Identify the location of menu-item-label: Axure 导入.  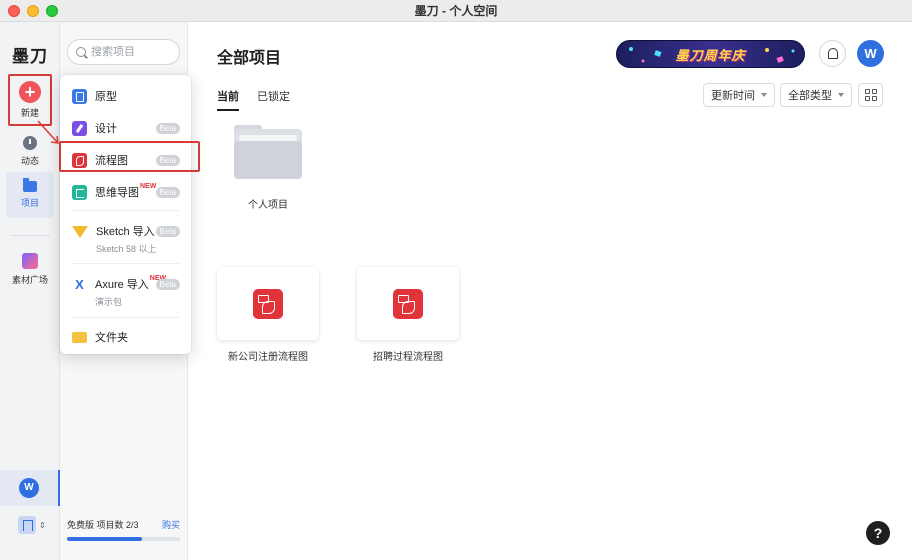
(122, 285).